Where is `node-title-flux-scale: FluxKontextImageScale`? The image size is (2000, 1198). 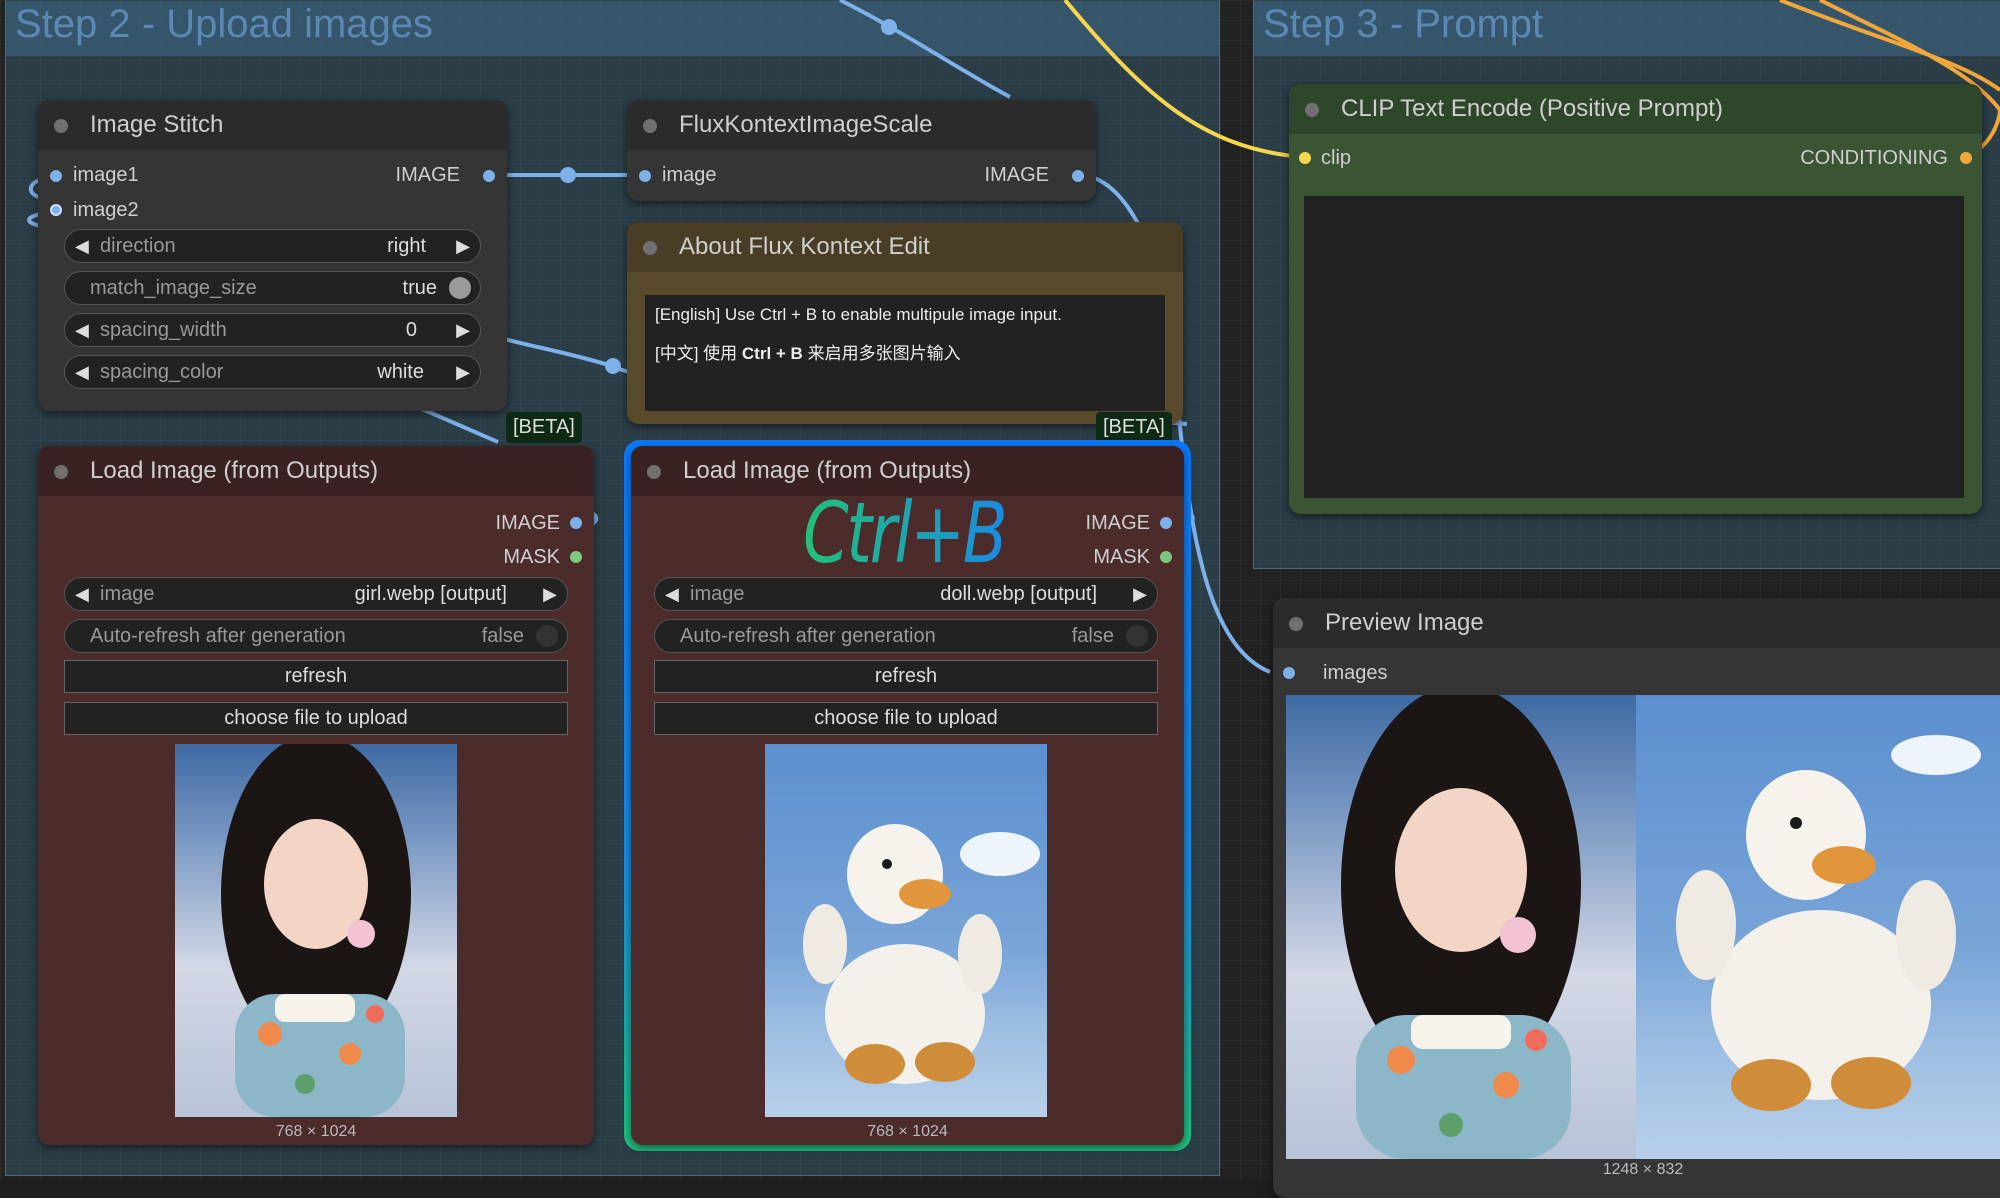
node-title-flux-scale: FluxKontextImageScale is located at coordinates (861, 125).